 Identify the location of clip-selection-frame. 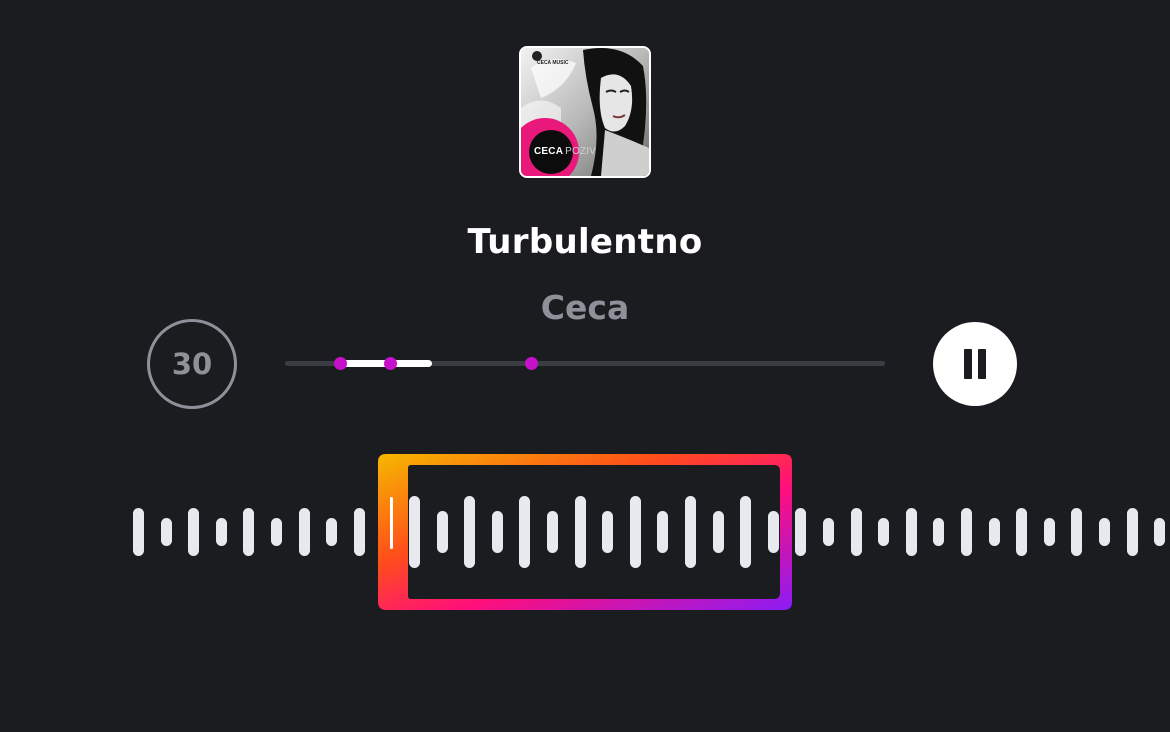
(585, 532).